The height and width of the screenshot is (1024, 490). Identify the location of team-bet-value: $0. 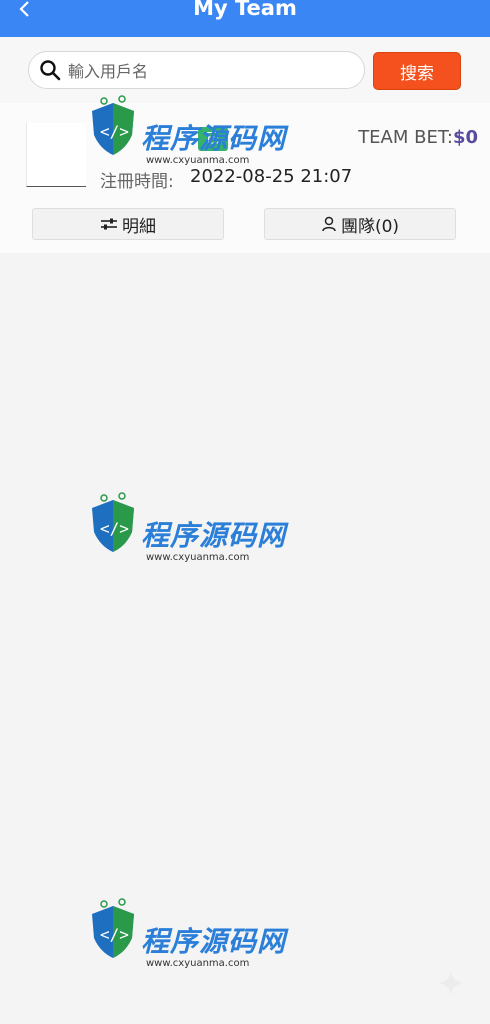
(465, 137).